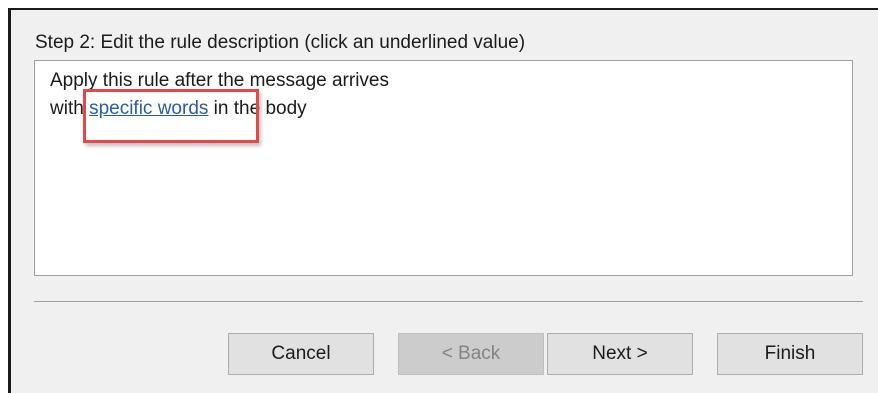 The width and height of the screenshot is (878, 393). Describe the element at coordinates (257, 108) in the screenshot. I see `rule-condition-suffix: in the body` at that location.